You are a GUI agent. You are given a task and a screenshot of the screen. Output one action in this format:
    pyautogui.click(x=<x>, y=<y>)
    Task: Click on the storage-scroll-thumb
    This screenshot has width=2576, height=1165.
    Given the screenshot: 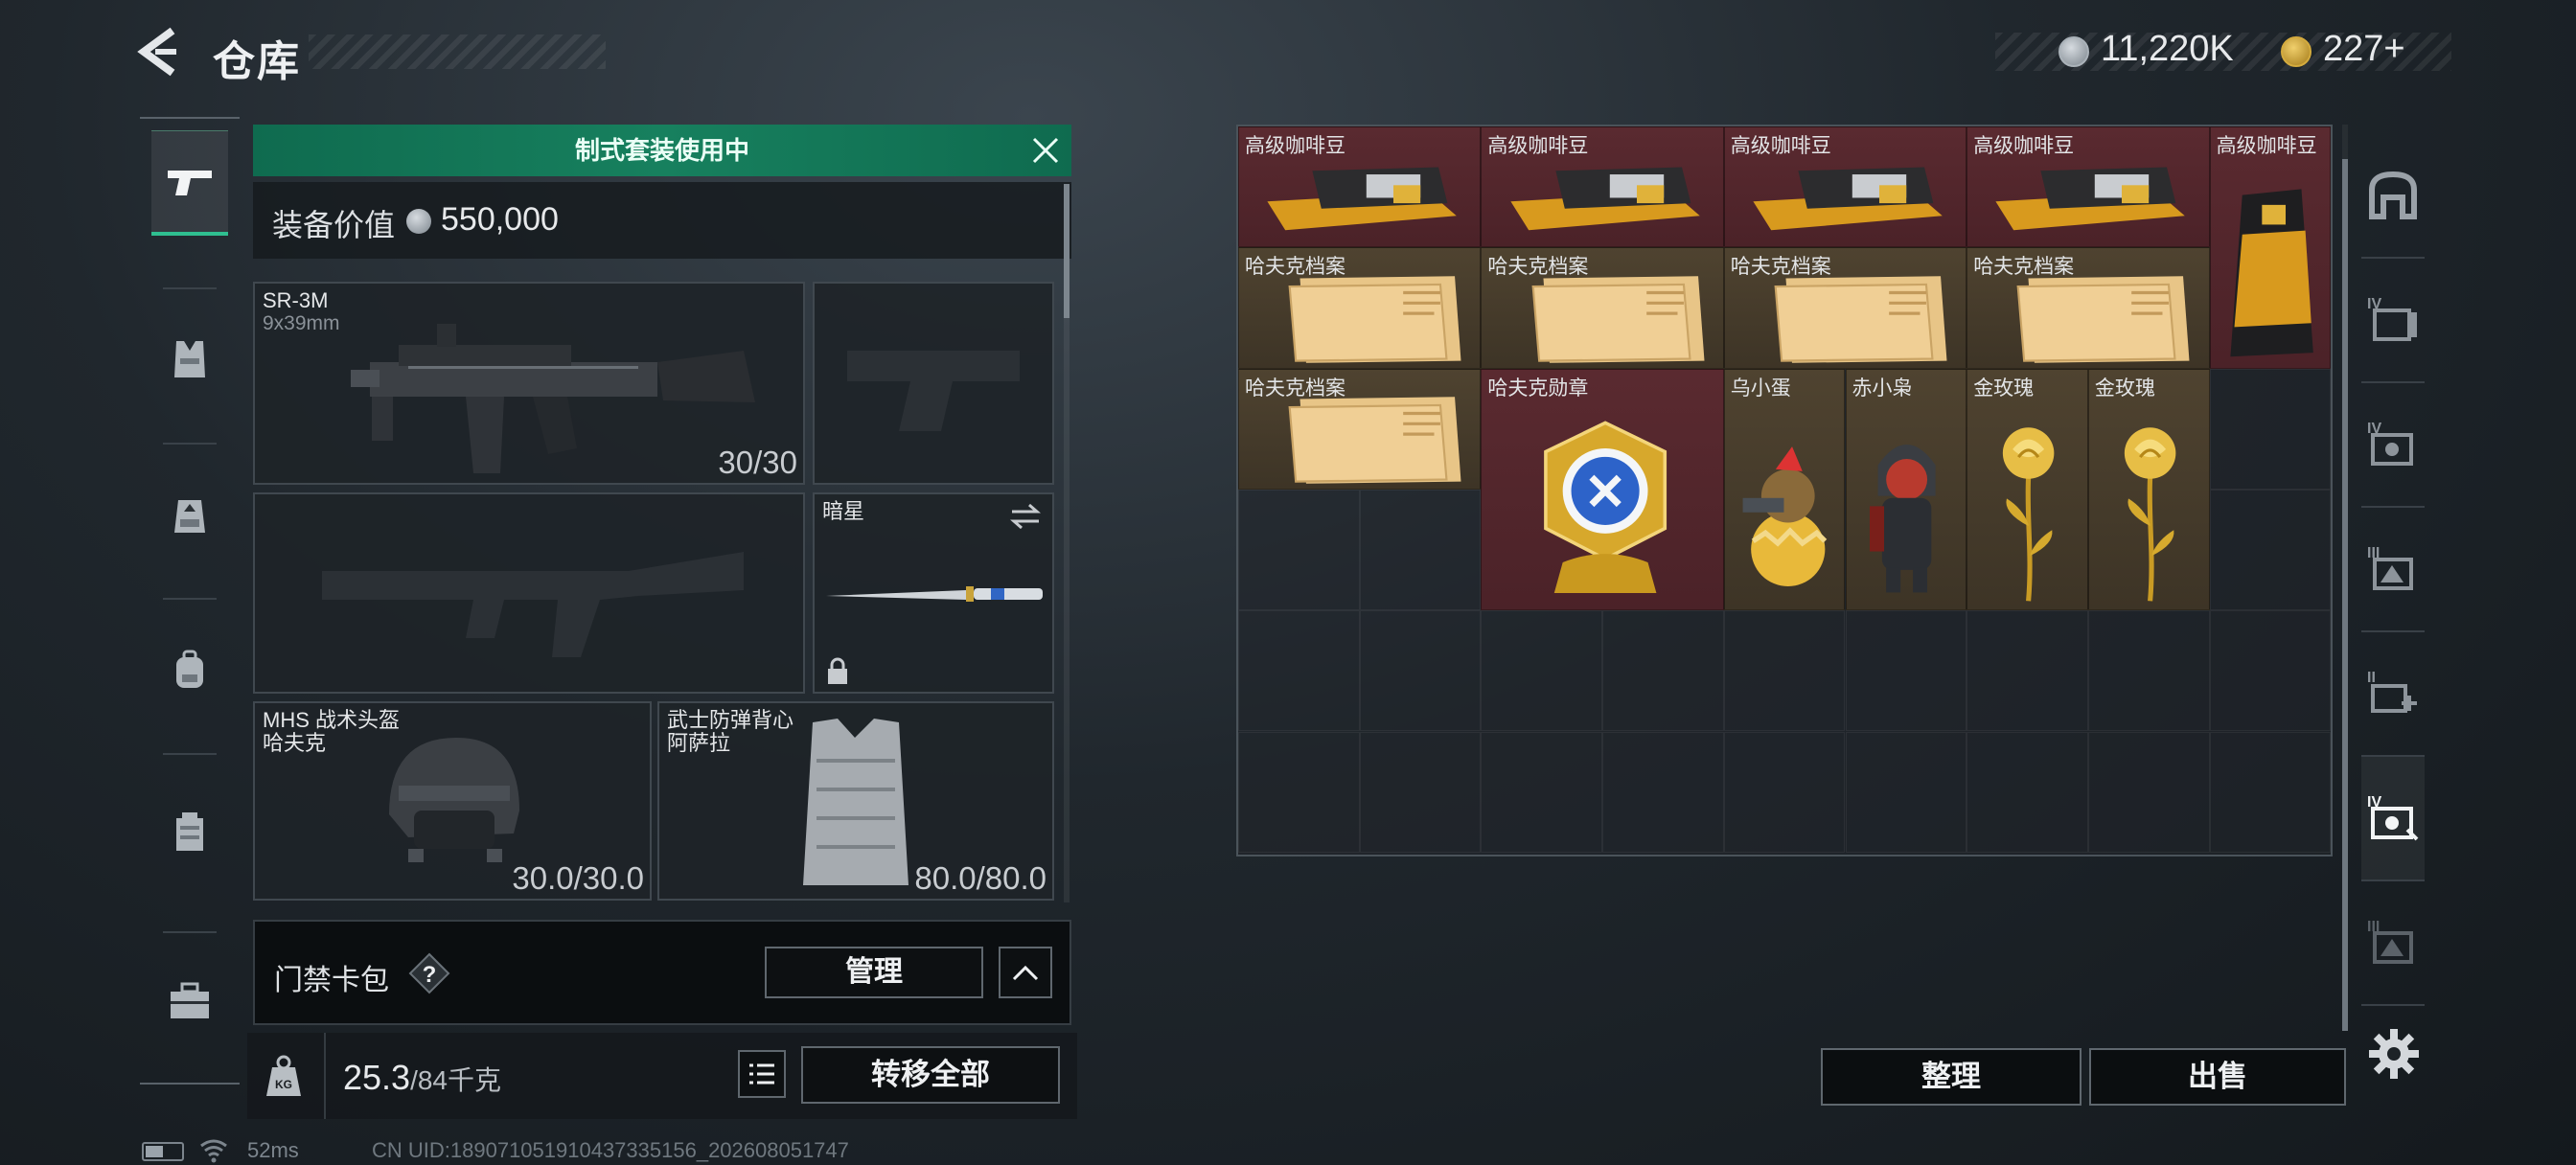 What is the action you would take?
    pyautogui.click(x=2345, y=595)
    